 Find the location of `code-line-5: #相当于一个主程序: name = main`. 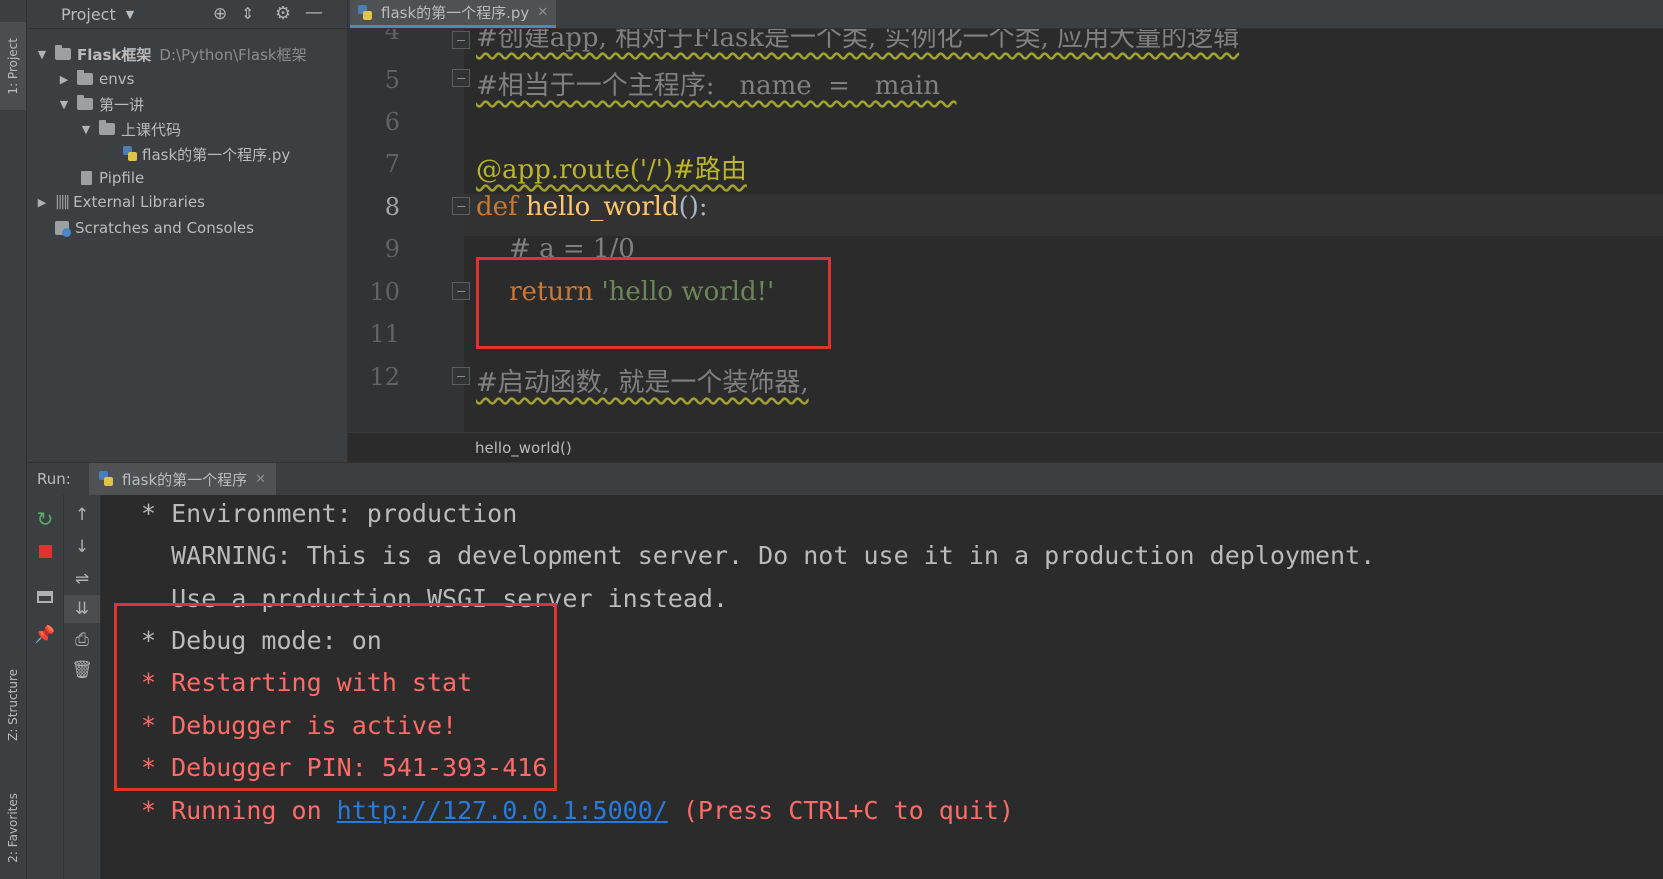

code-line-5: #相当于一个主程序: name = main is located at coordinates (716, 86).